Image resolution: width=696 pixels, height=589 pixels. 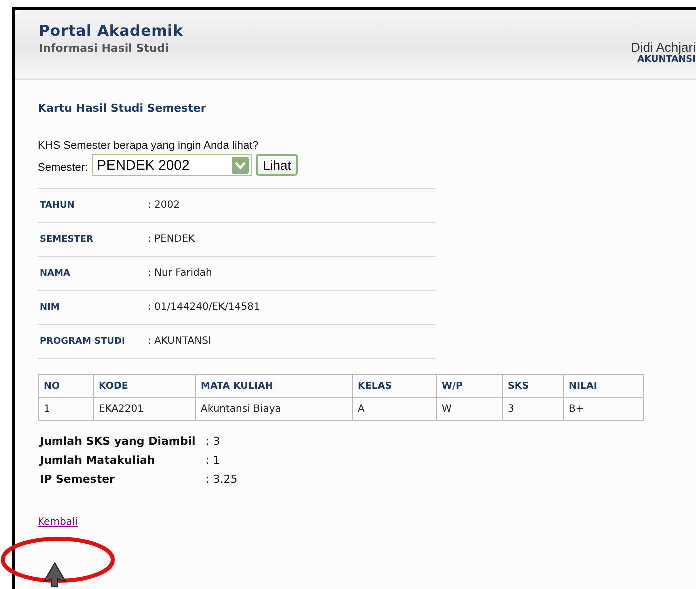 I want to click on page-title: Kartu Hasil Studi Semester, so click(x=122, y=108).